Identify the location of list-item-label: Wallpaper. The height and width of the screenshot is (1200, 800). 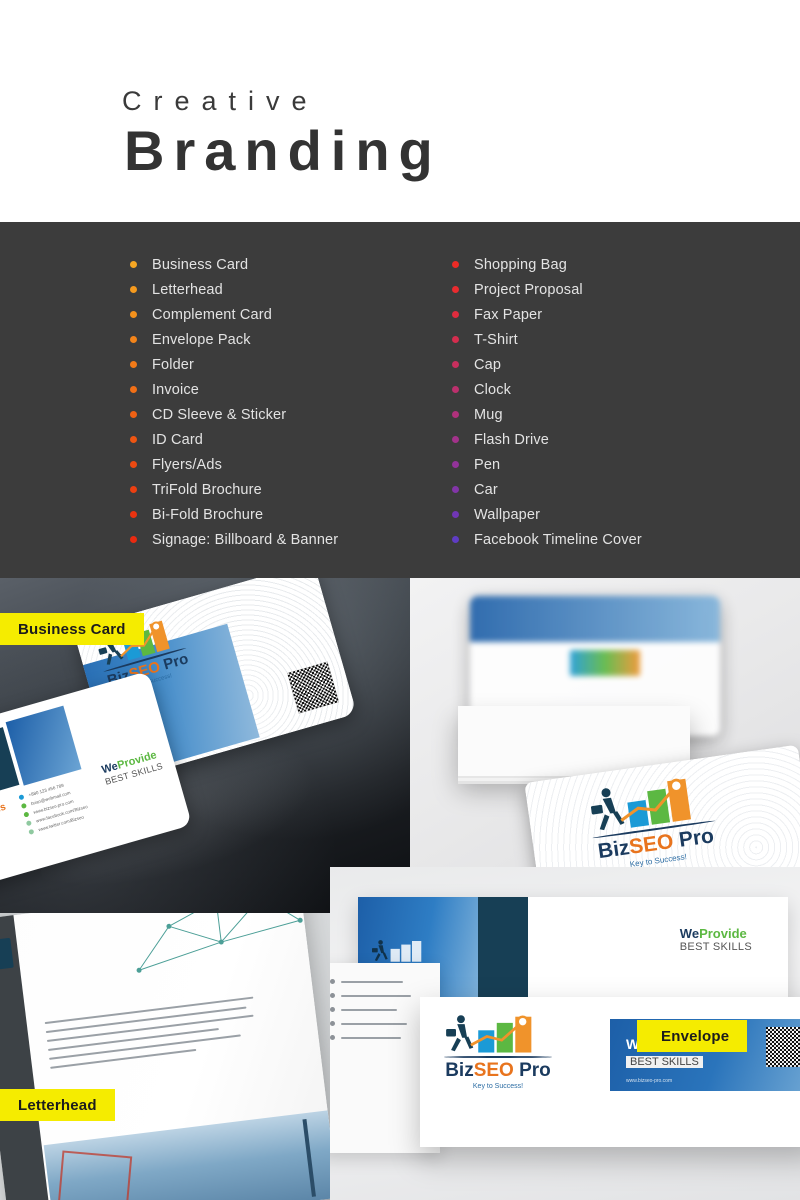
(507, 514).